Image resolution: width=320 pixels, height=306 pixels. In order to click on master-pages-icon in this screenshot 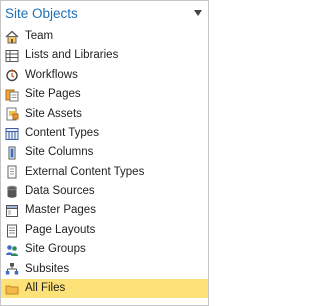, I will do `click(12, 211)`.